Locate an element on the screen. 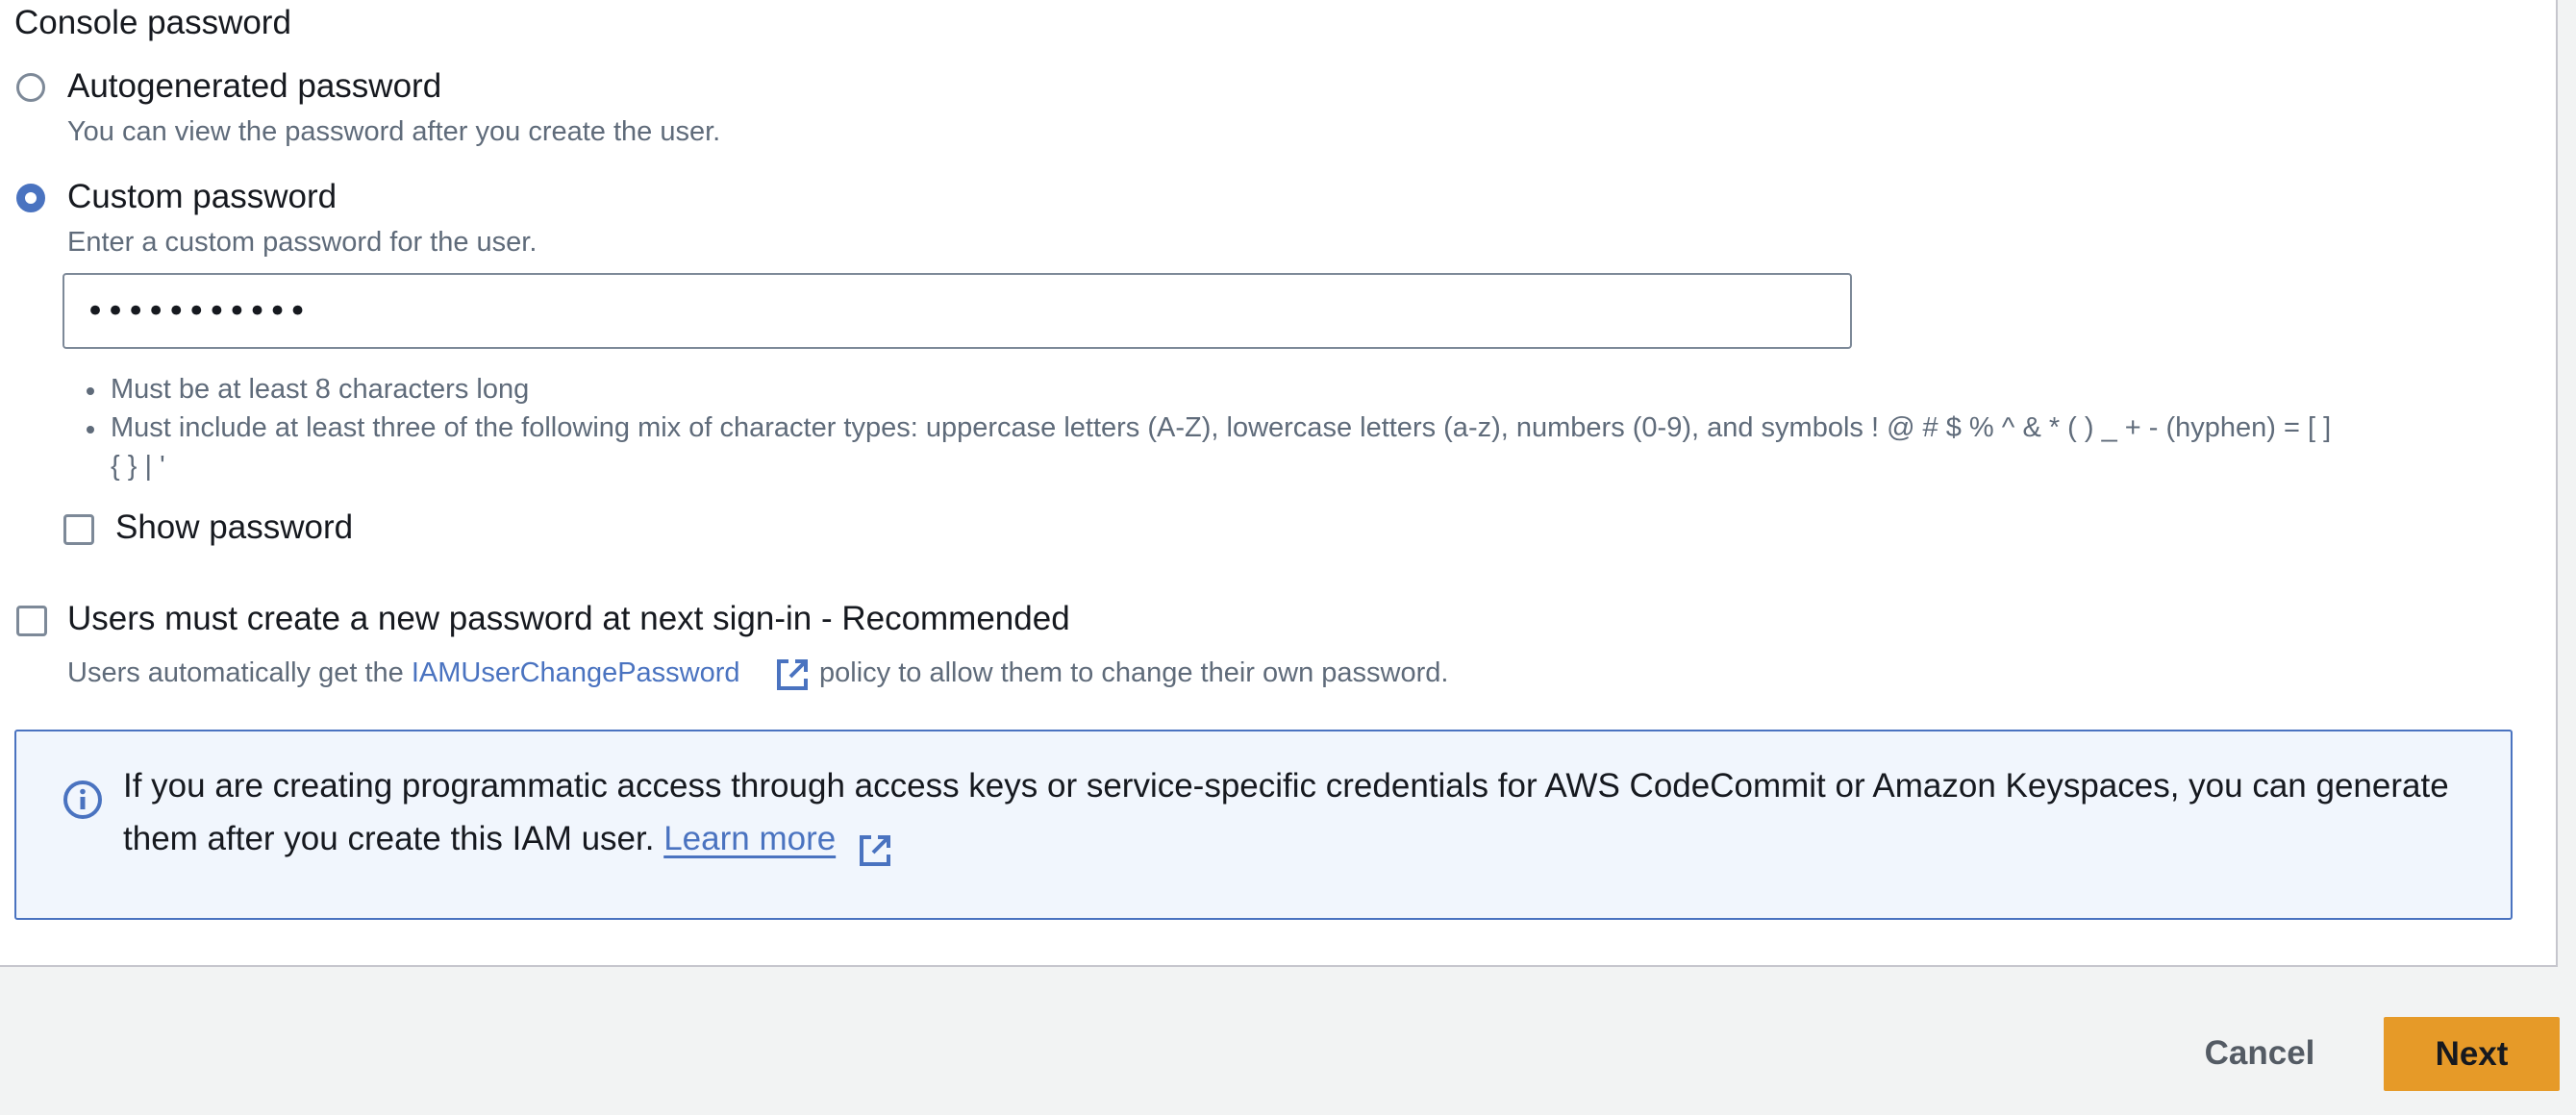 Image resolution: width=2576 pixels, height=1115 pixels. custom-description: Enter a custom password for the user. is located at coordinates (302, 242).